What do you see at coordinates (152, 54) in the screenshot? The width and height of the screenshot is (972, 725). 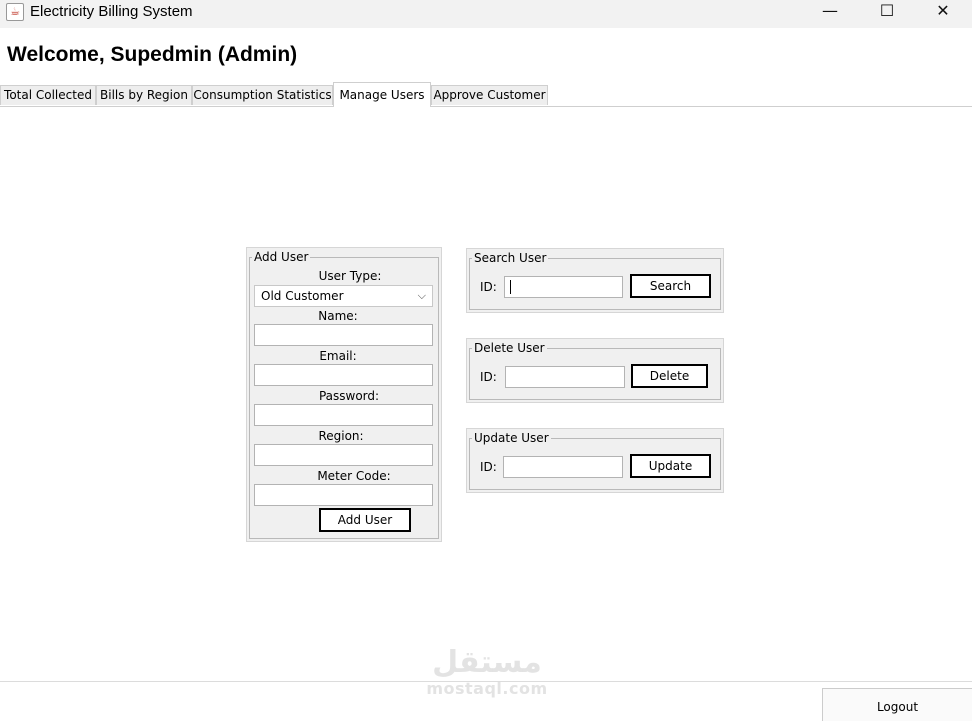 I see `welcome-heading: Welcome, Supedmin (Admin)` at bounding box center [152, 54].